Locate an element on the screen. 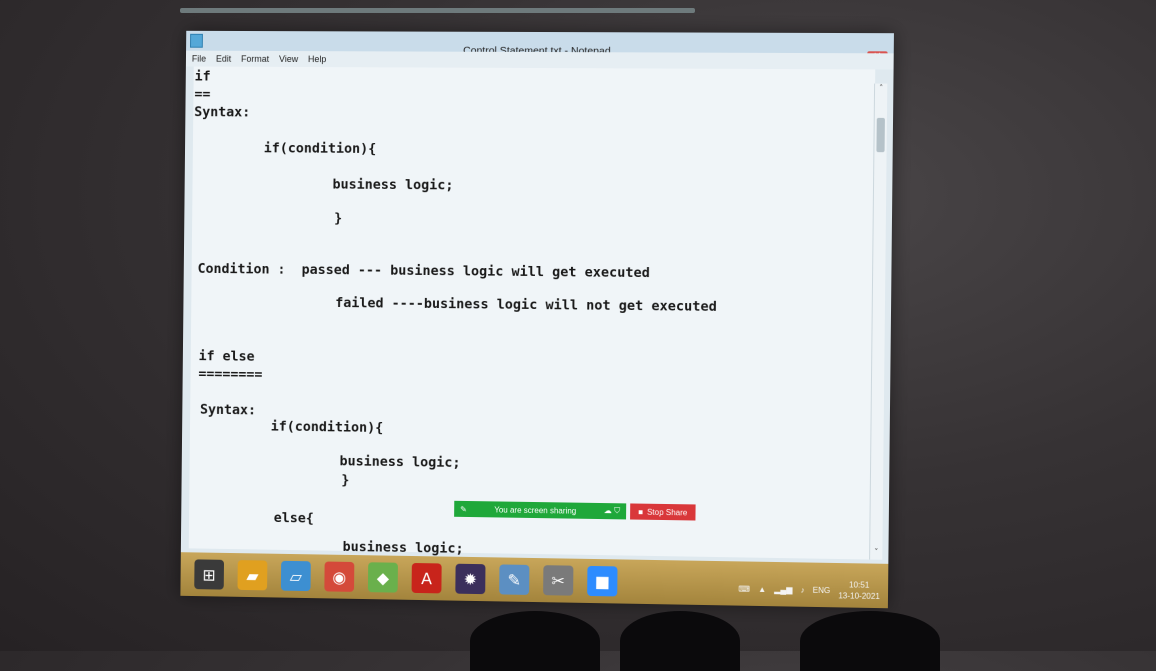  chrome-icon: ◉ is located at coordinates (339, 576).